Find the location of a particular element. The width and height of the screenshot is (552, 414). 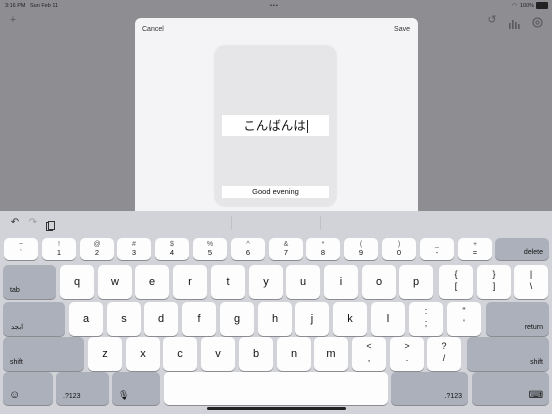

key-label: m is located at coordinates (331, 354).